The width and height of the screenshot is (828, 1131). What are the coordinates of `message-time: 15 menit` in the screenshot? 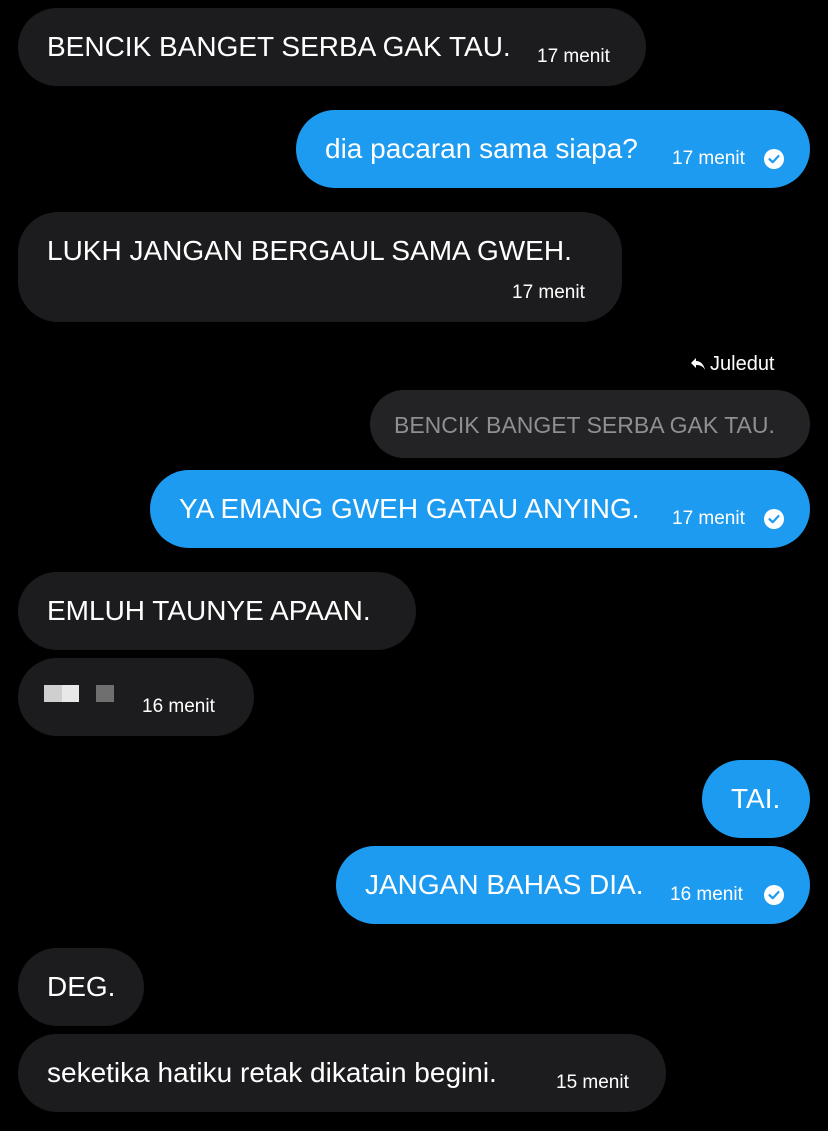 It's located at (592, 1082).